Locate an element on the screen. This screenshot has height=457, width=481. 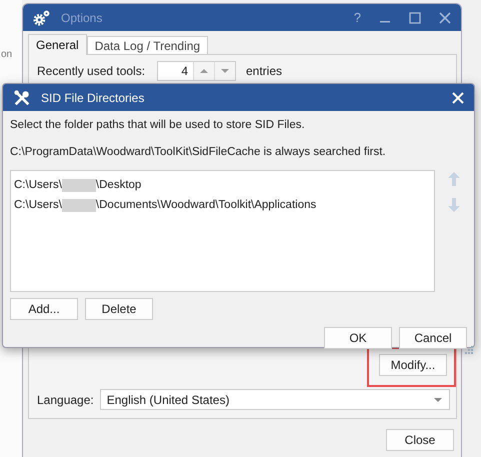
background-text: on is located at coordinates (6, 54).